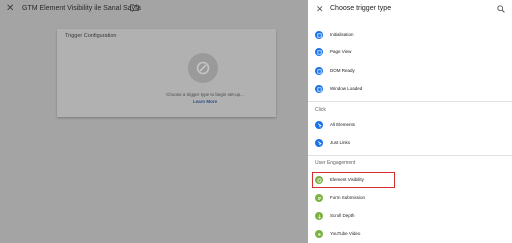  What do you see at coordinates (319, 35) in the screenshot?
I see `initialisation-icon` at bounding box center [319, 35].